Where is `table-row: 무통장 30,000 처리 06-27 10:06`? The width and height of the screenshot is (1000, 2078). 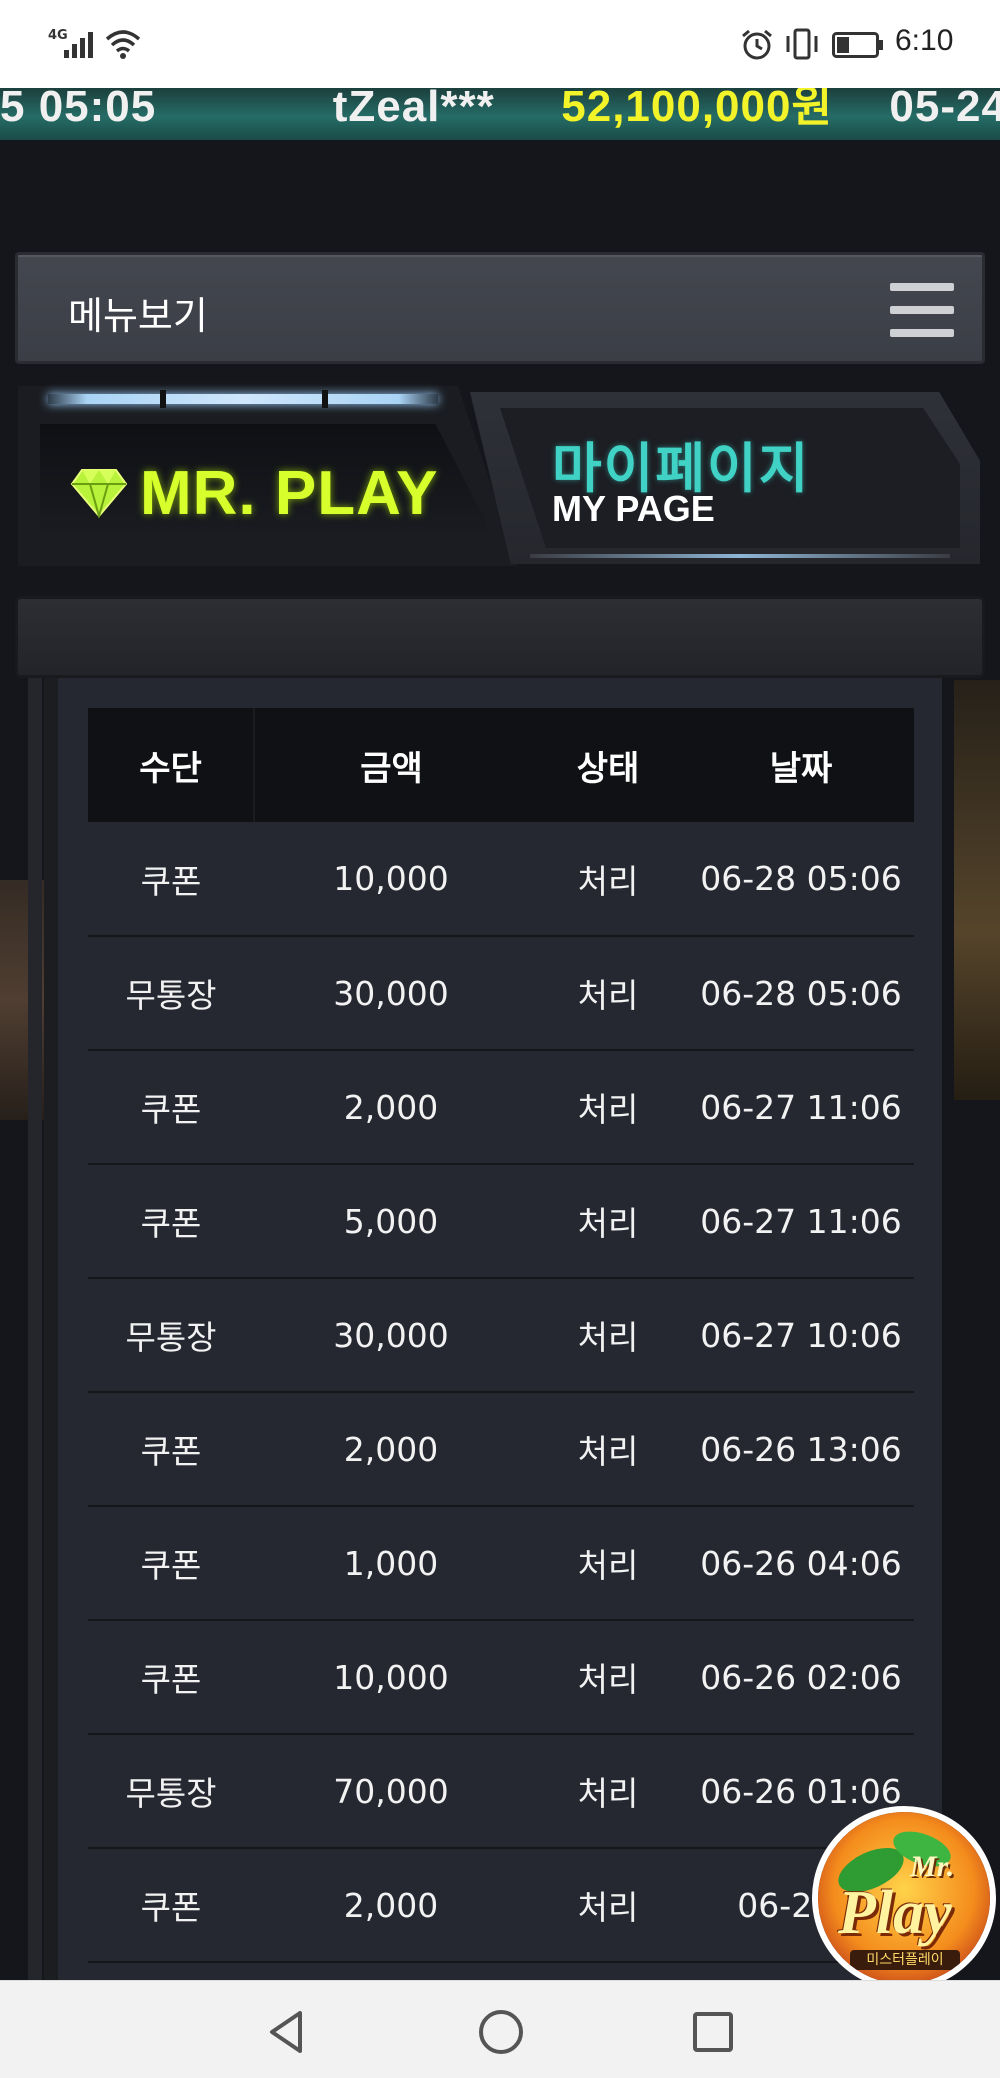 table-row: 무통장 30,000 처리 06-27 10:06 is located at coordinates (501, 1335).